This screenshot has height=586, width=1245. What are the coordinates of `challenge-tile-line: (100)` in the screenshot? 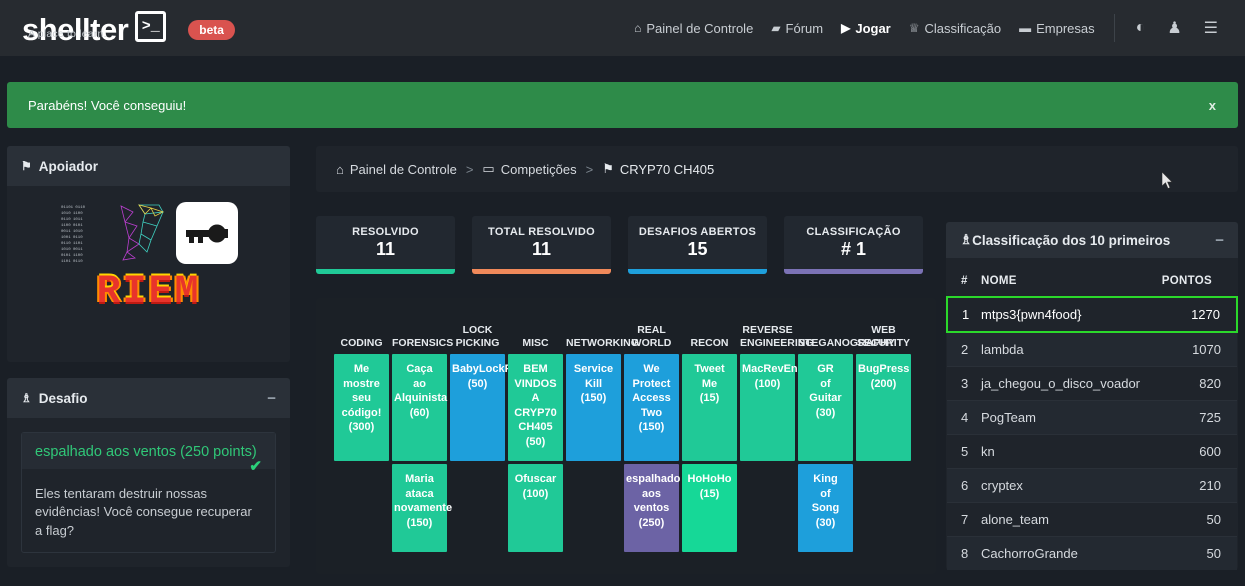 It's located at (767, 383).